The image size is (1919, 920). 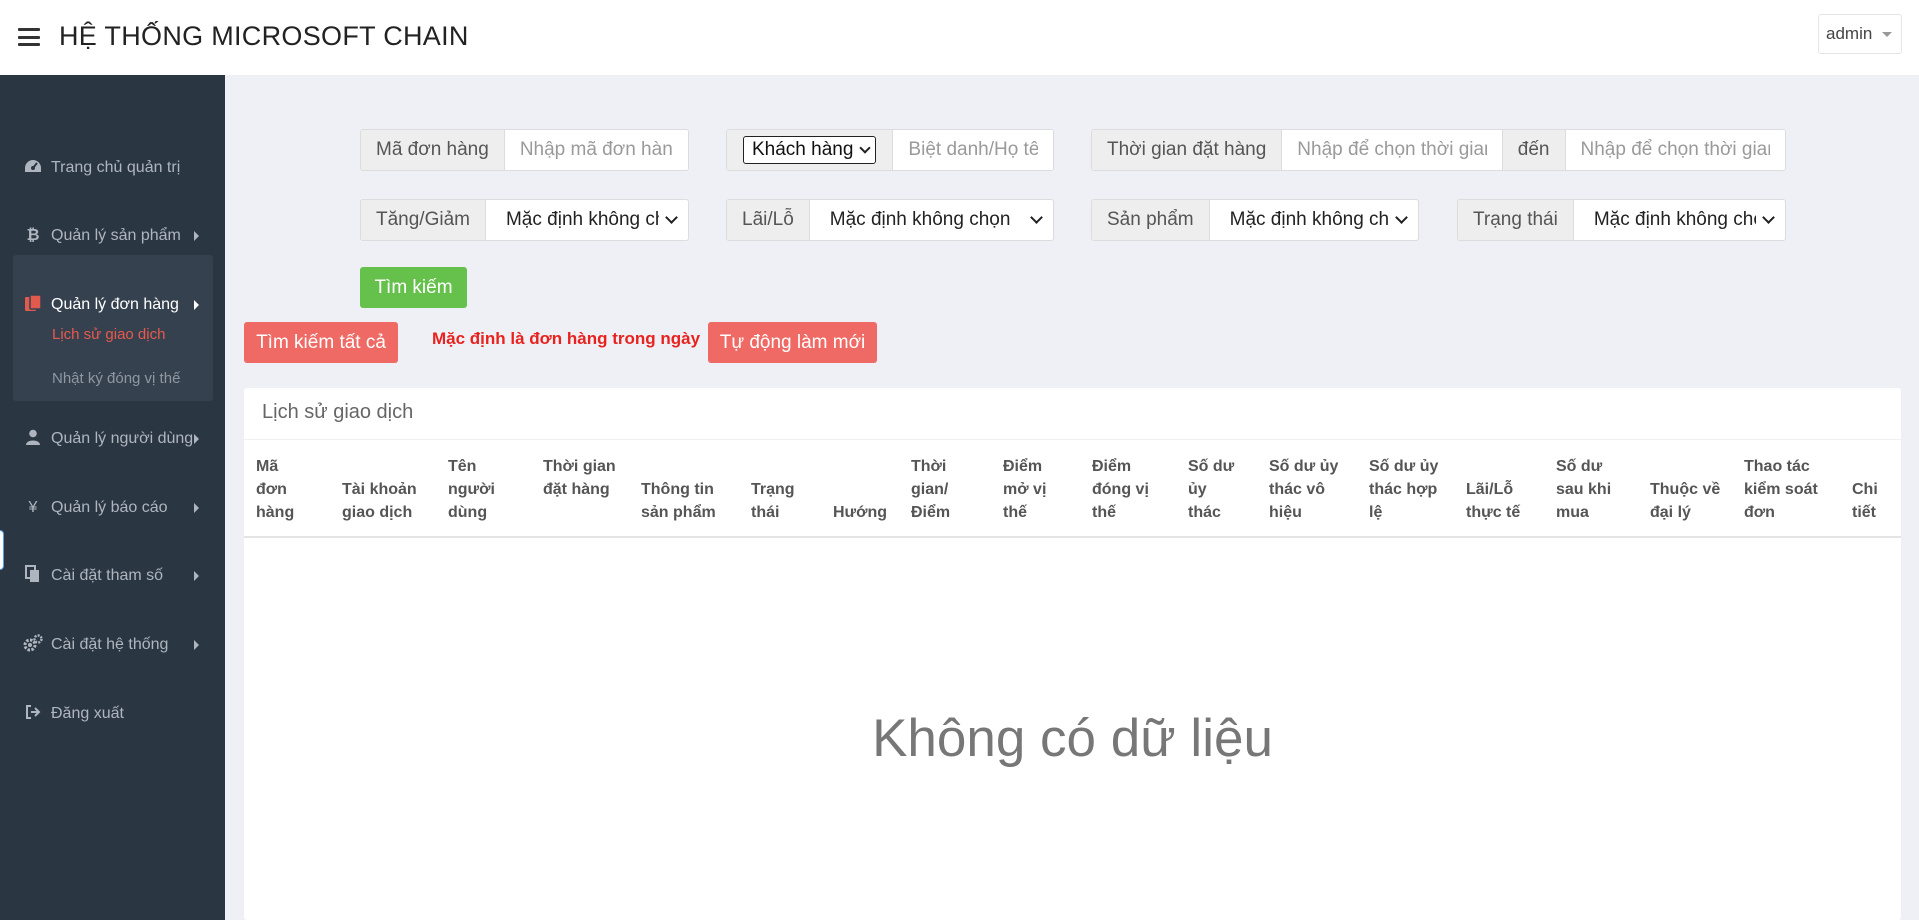 I want to click on user-icon, so click(x=33, y=439).